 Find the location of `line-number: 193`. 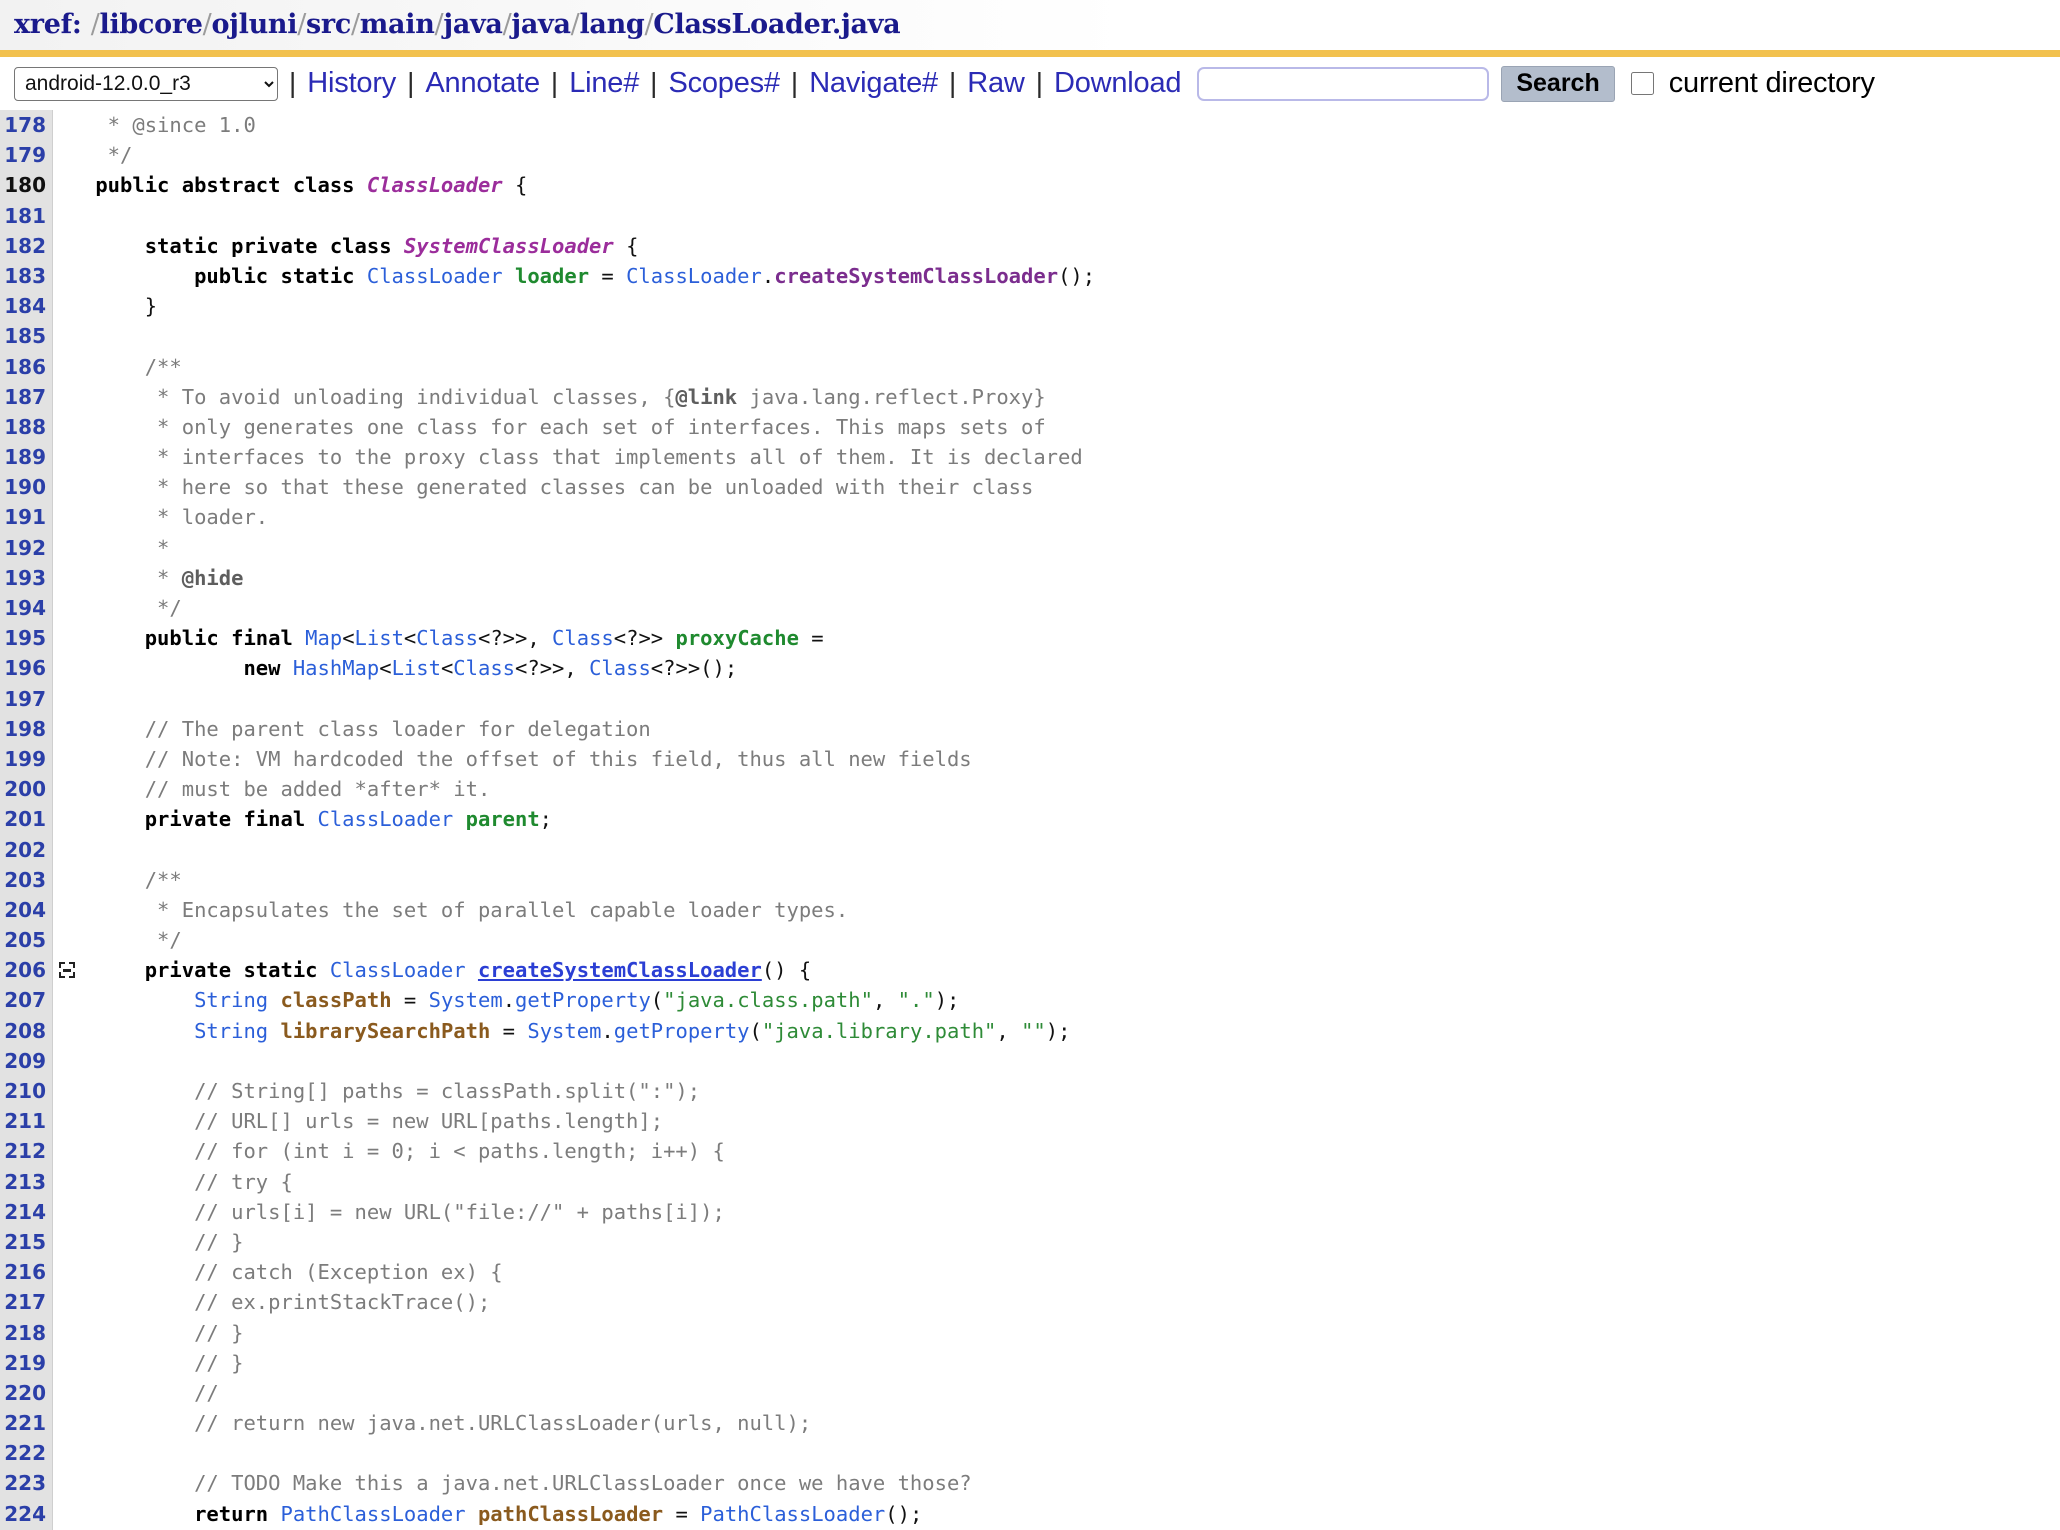

line-number: 193 is located at coordinates (26, 578).